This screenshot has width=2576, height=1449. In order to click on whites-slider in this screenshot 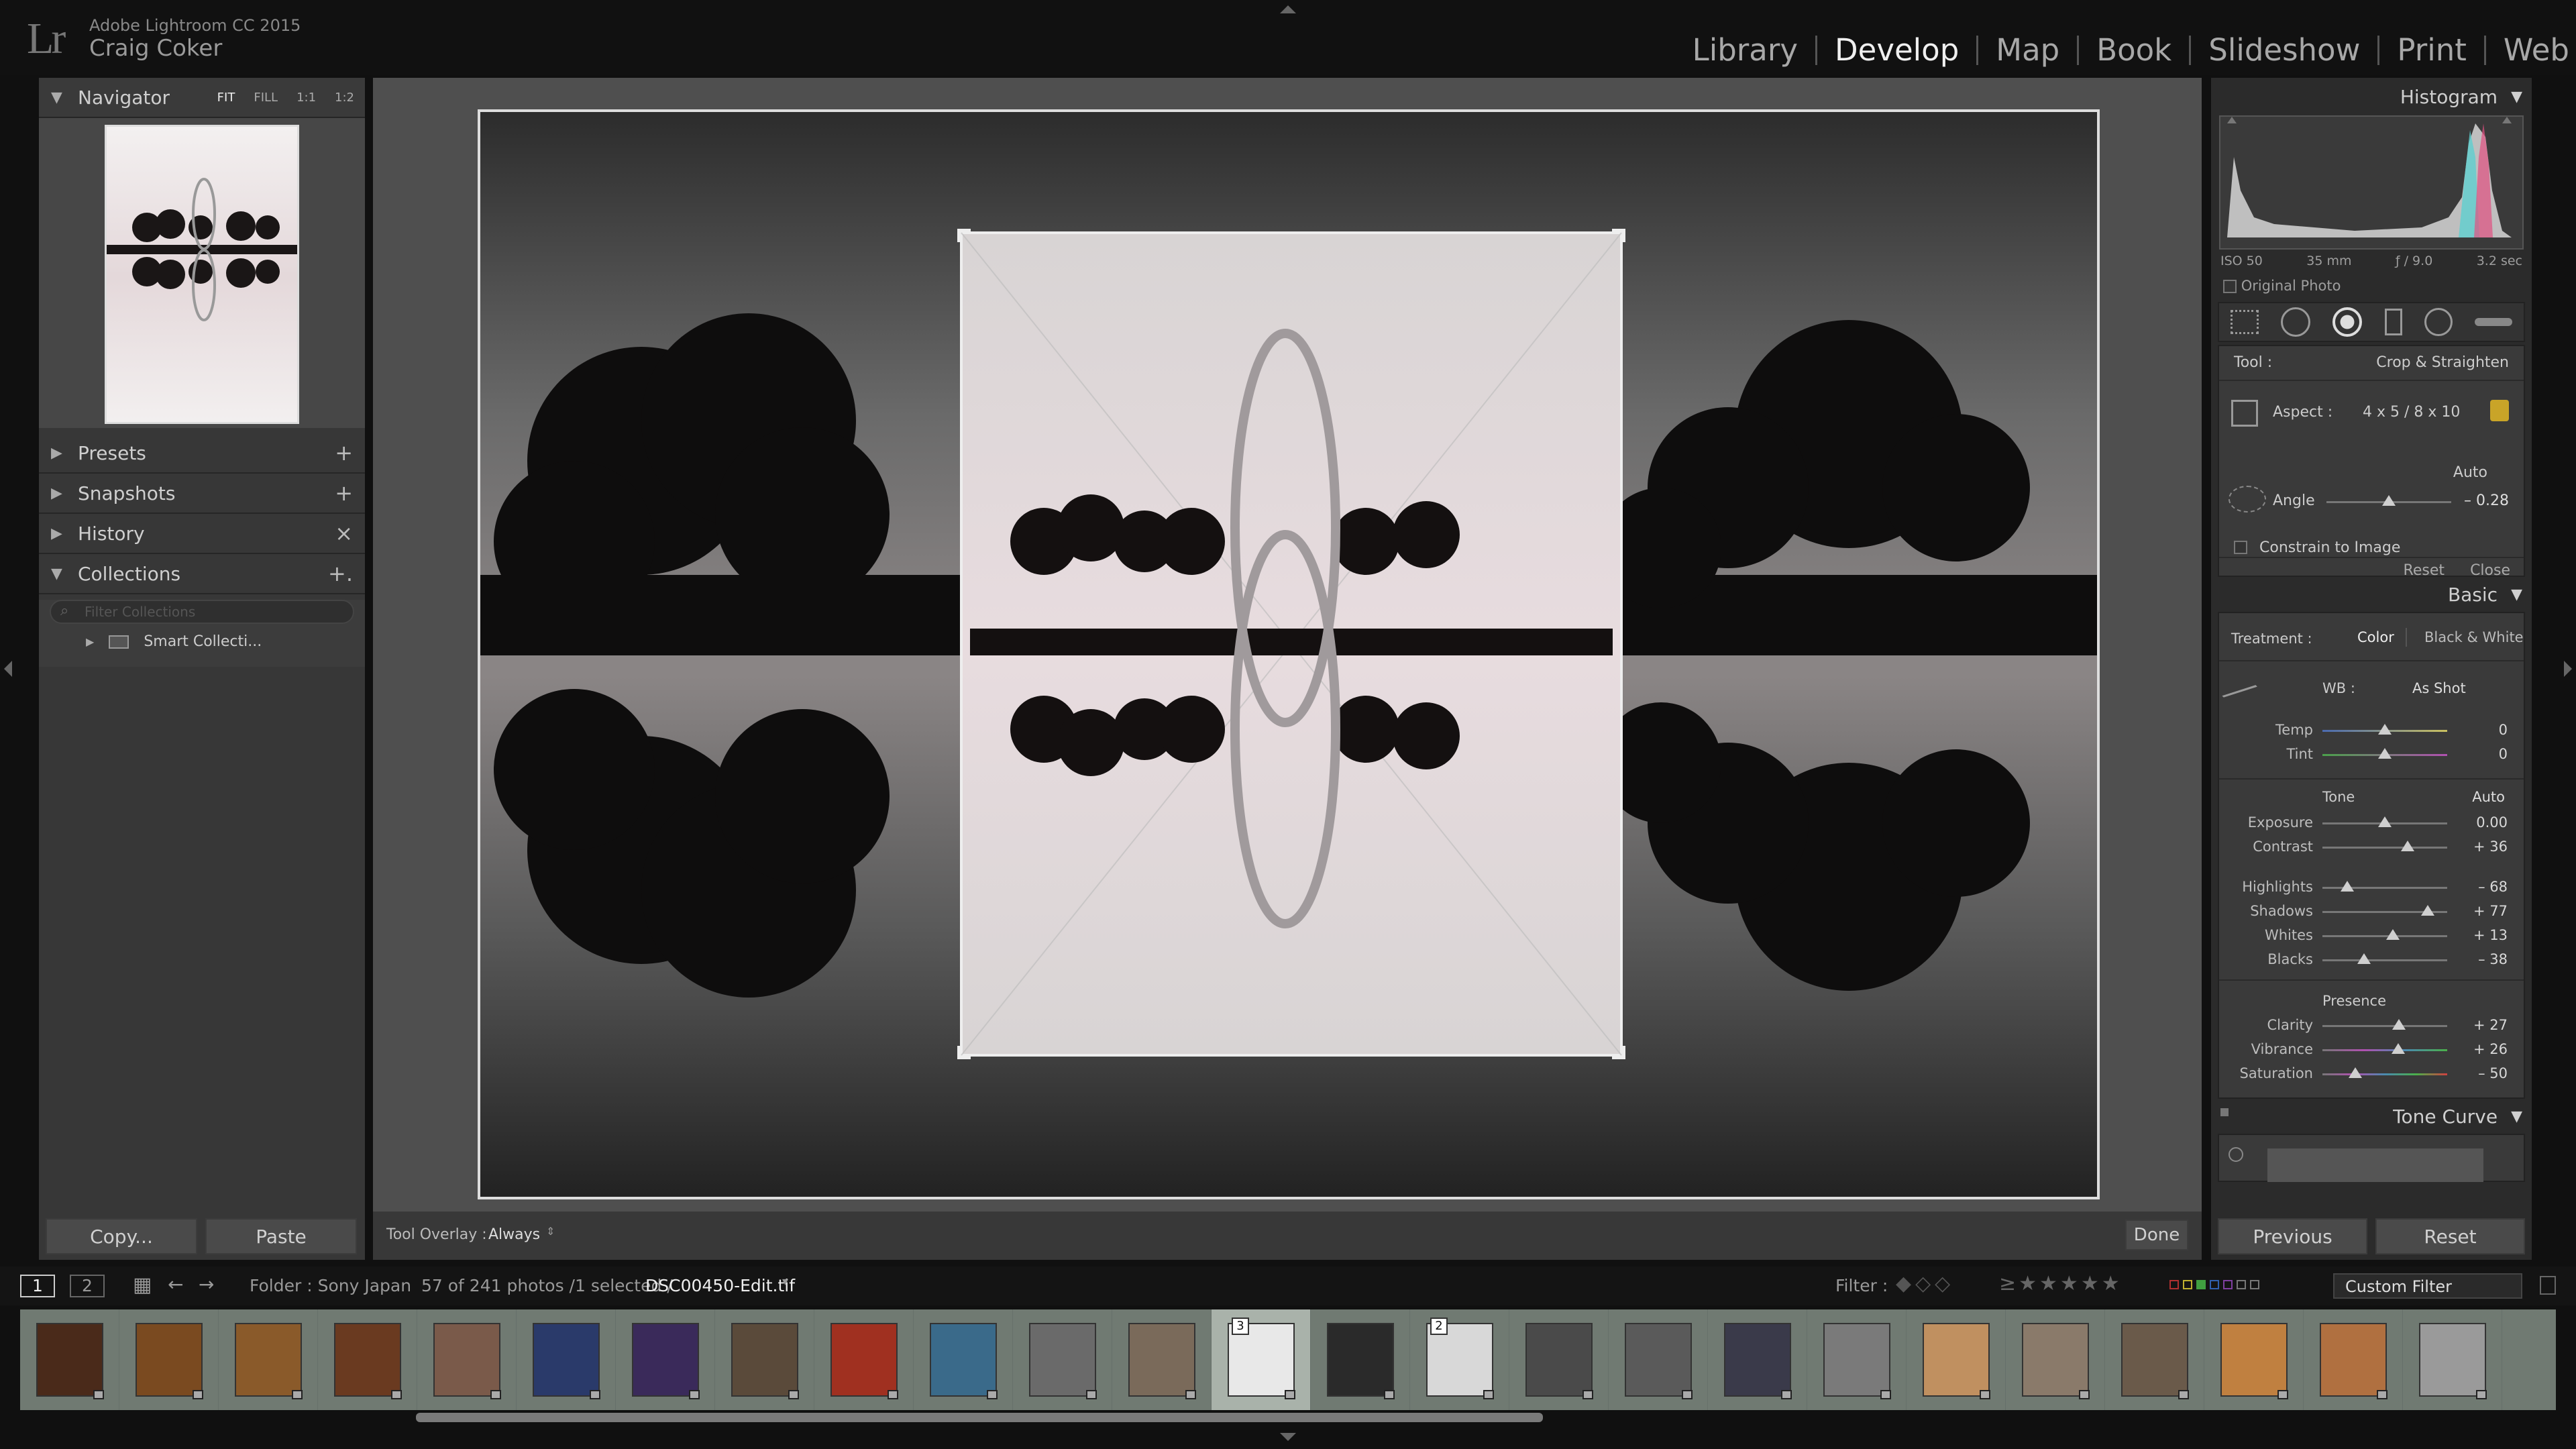, I will do `click(2384, 936)`.